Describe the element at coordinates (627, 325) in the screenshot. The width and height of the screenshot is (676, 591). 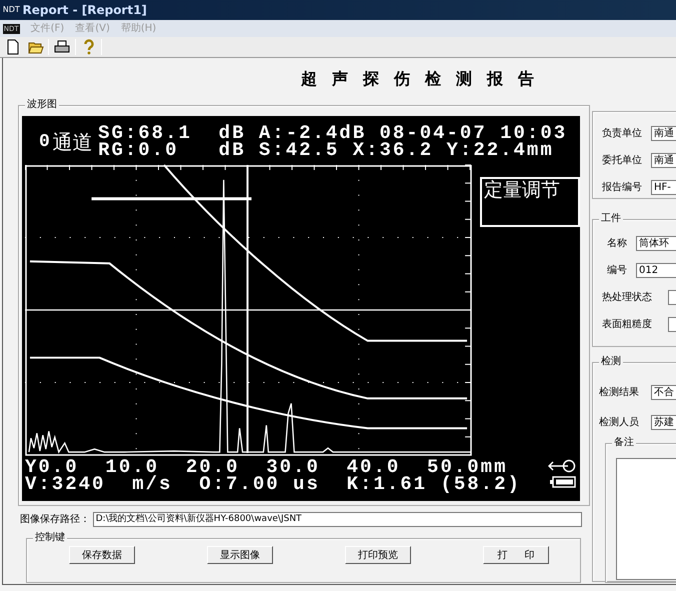
I see `field-label: 表面粗糙度` at that location.